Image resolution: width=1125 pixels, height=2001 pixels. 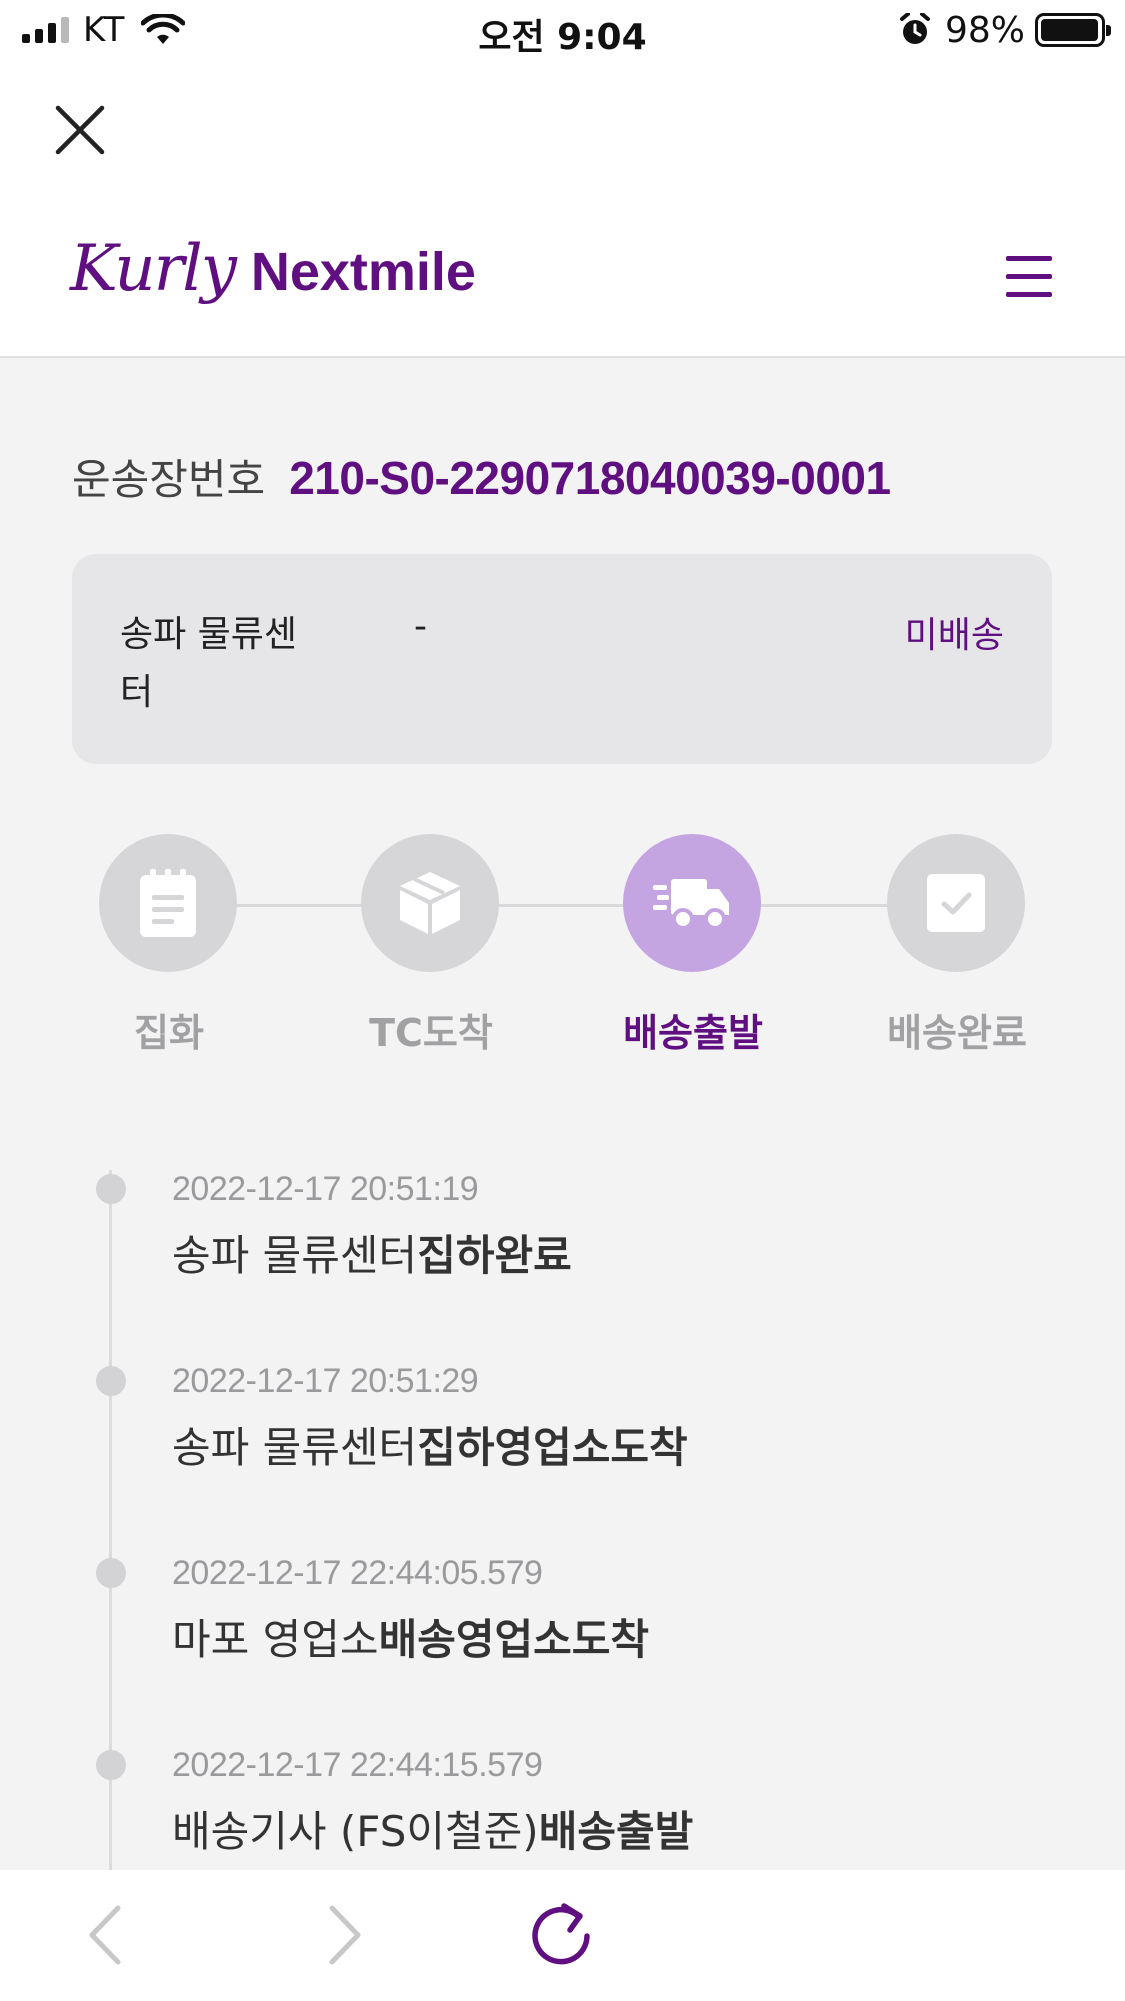 I want to click on timeline-text: 배송기사 (FS이철준)배송출발, so click(x=432, y=1828).